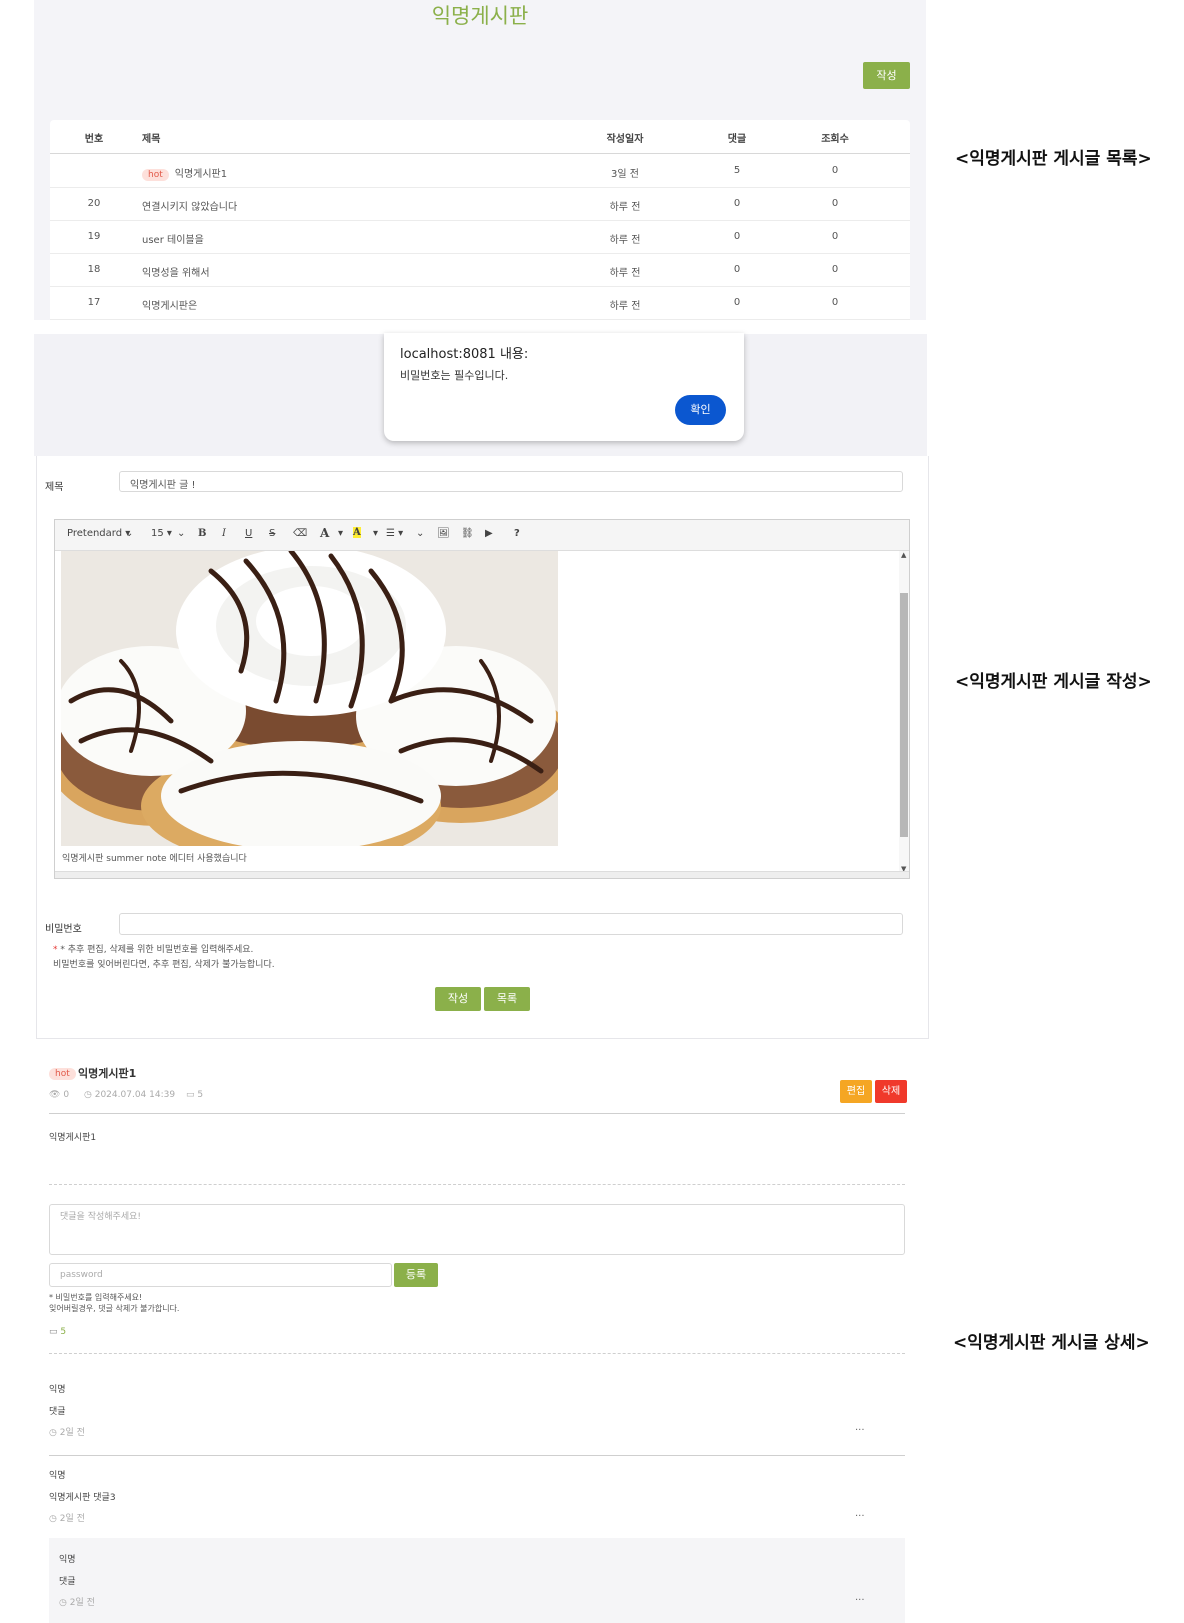 Image resolution: width=1184 pixels, height=1623 pixels. I want to click on cookie-cream-image, so click(309, 698).